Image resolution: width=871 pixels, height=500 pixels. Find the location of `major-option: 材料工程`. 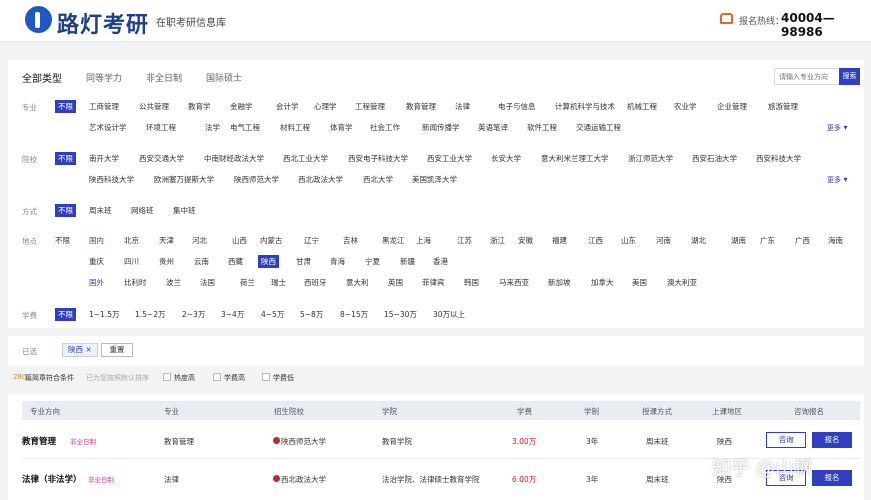

major-option: 材料工程 is located at coordinates (295, 127).